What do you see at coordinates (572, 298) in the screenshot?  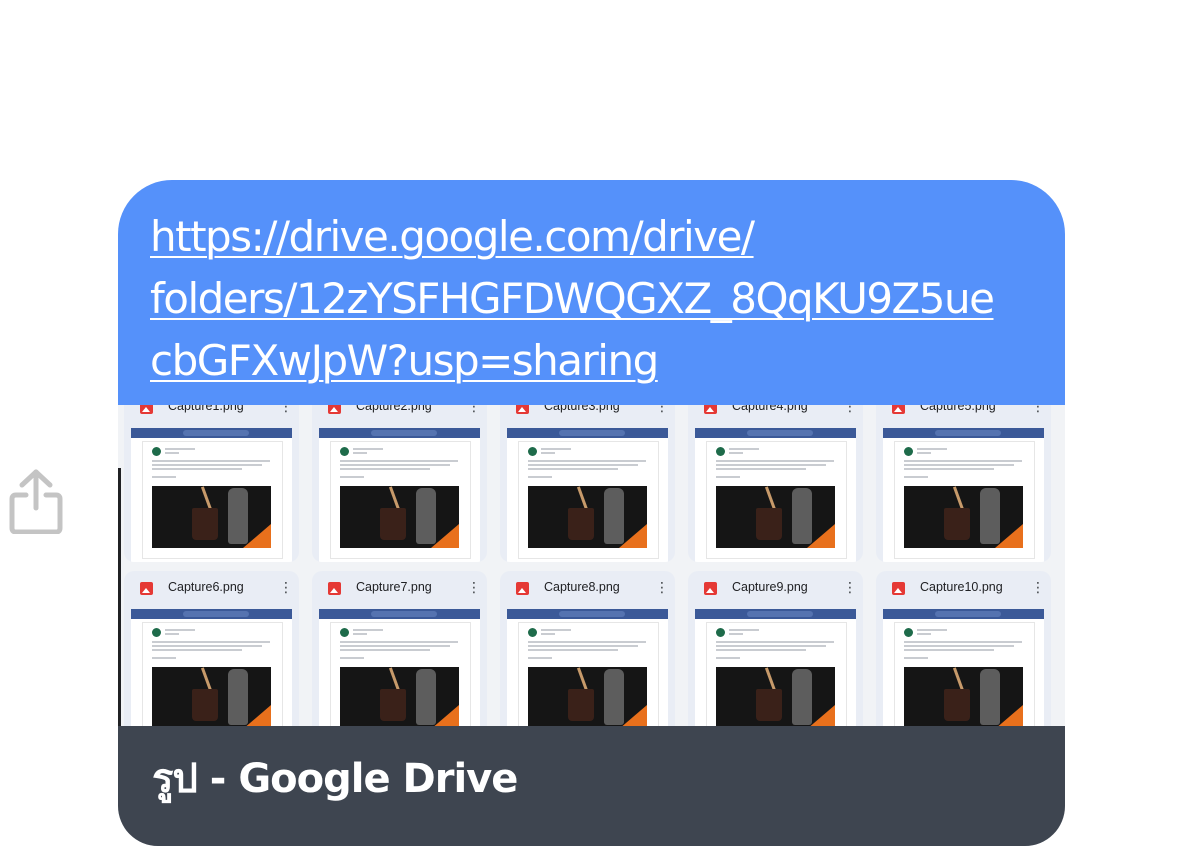 I see `link-line-2: folders/12zYSFHGFDWQGXZ_8QqKU9Z5ue` at bounding box center [572, 298].